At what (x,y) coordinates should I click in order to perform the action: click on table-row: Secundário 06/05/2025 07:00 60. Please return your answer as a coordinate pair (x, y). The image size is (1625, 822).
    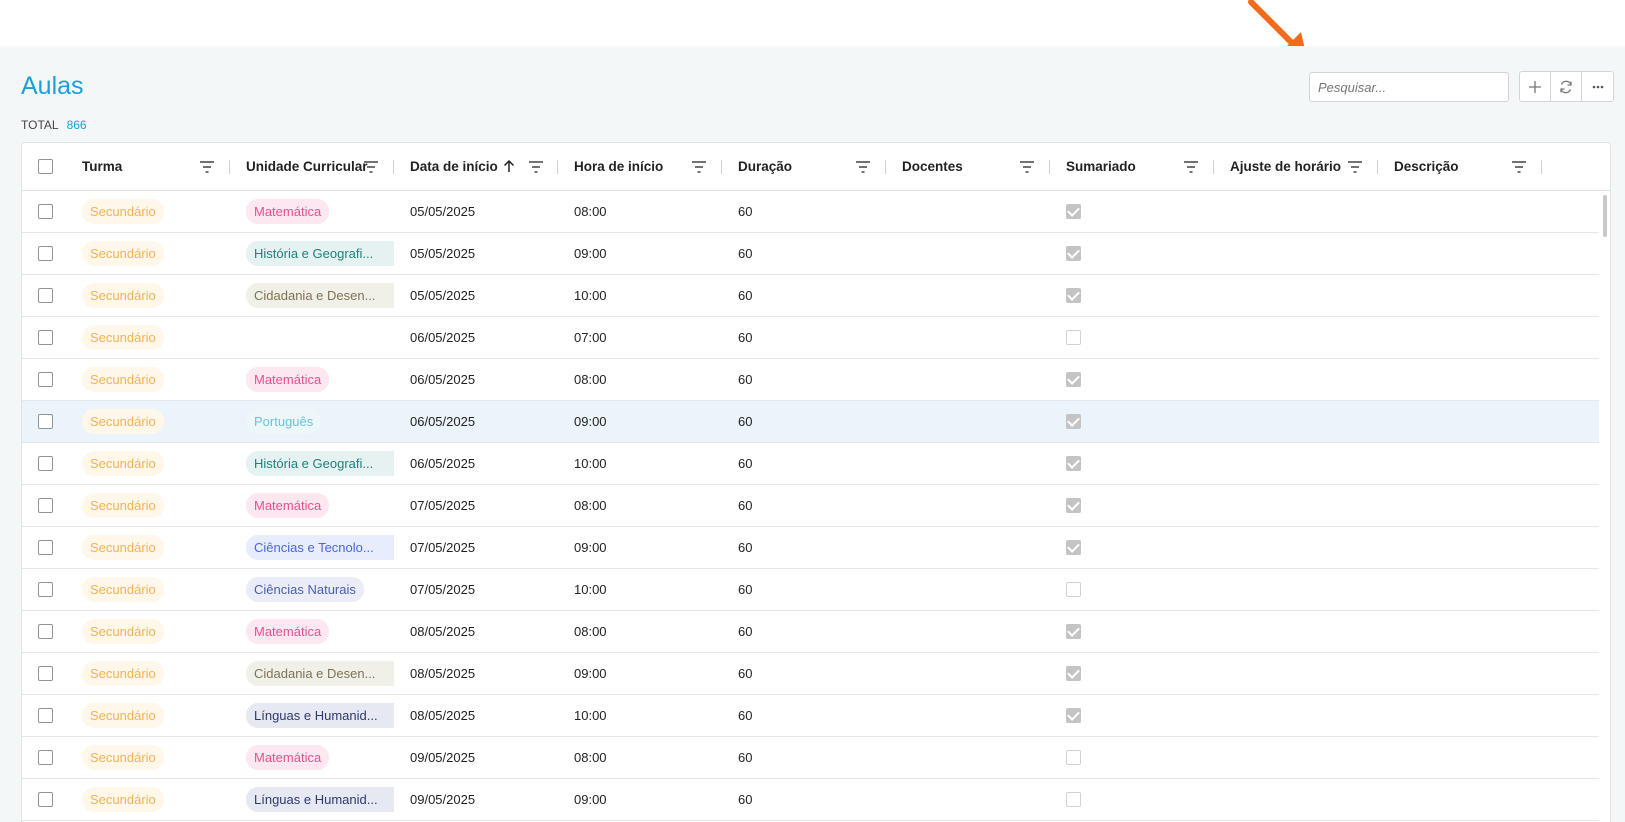
    Looking at the image, I should click on (810, 338).